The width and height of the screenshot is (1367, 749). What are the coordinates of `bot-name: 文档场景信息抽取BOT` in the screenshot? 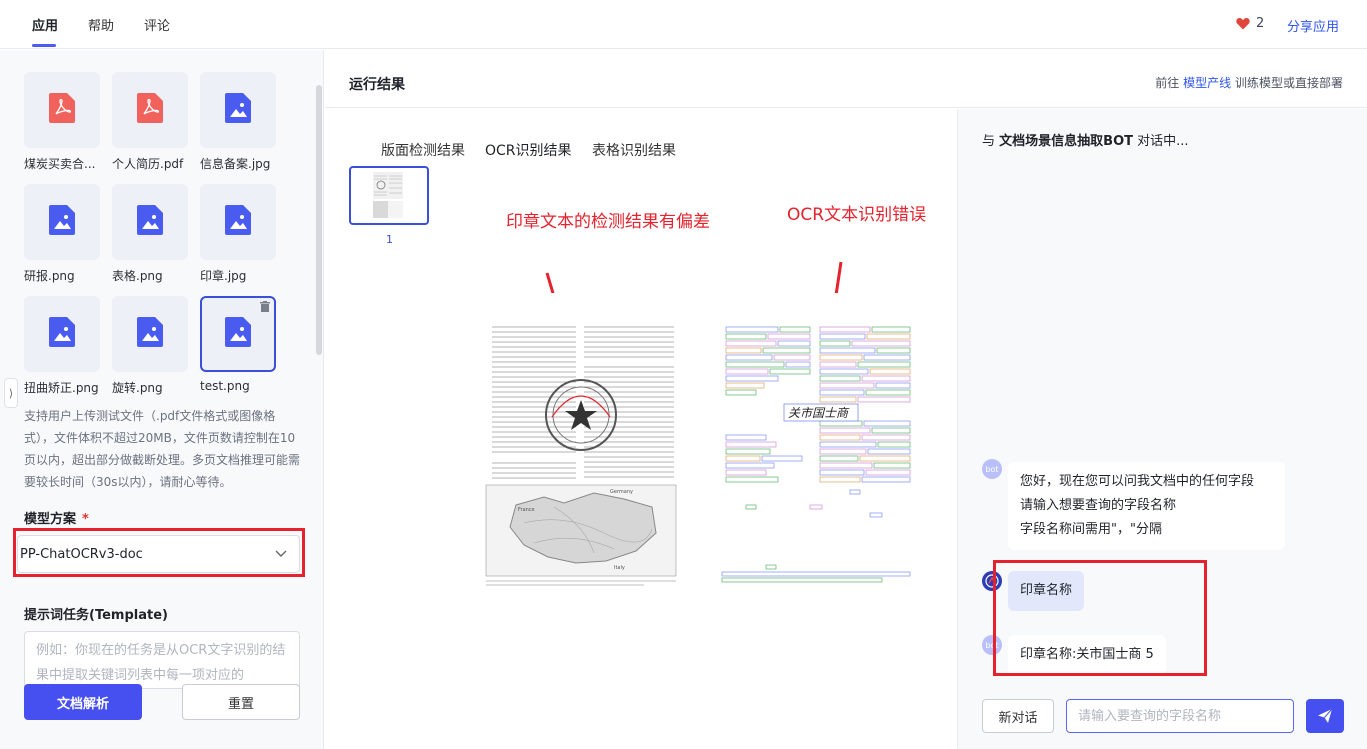 It's located at (1066, 141).